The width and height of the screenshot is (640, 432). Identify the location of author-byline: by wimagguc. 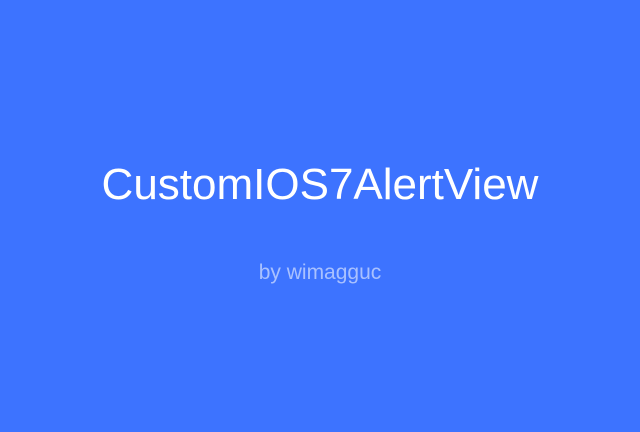
(320, 272).